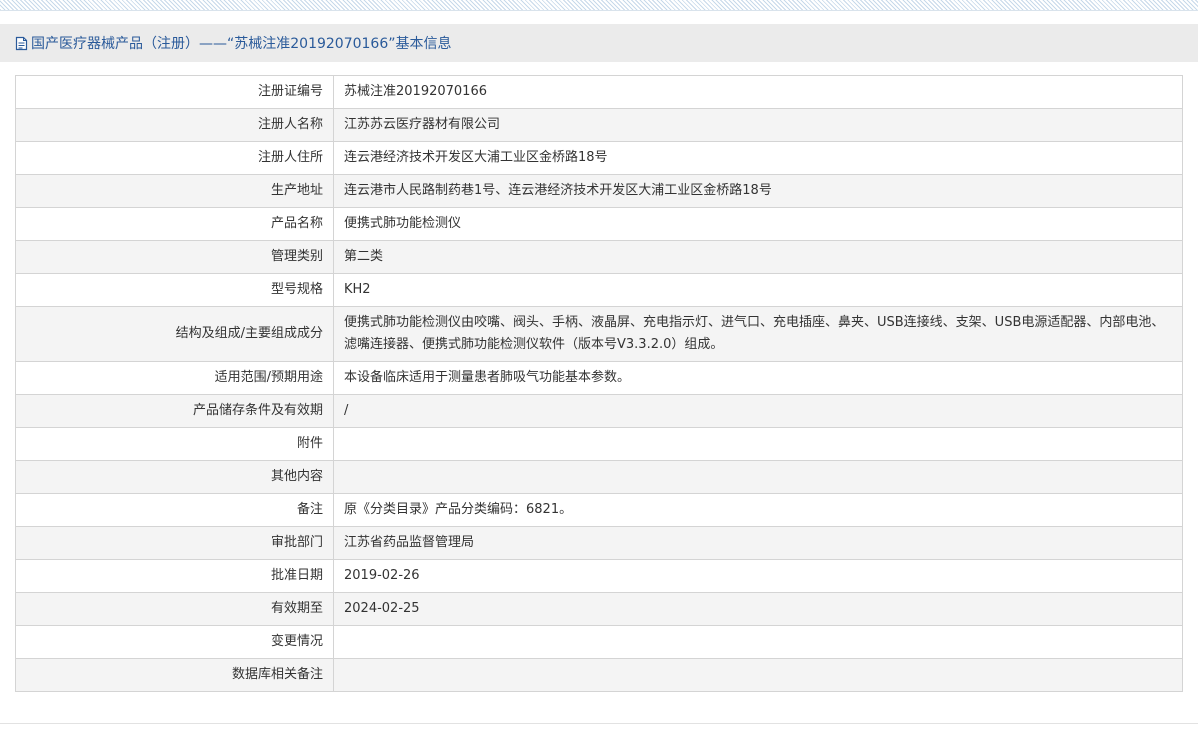 The image size is (1198, 730). I want to click on row-label: 适用范围/预期用途, so click(174, 378).